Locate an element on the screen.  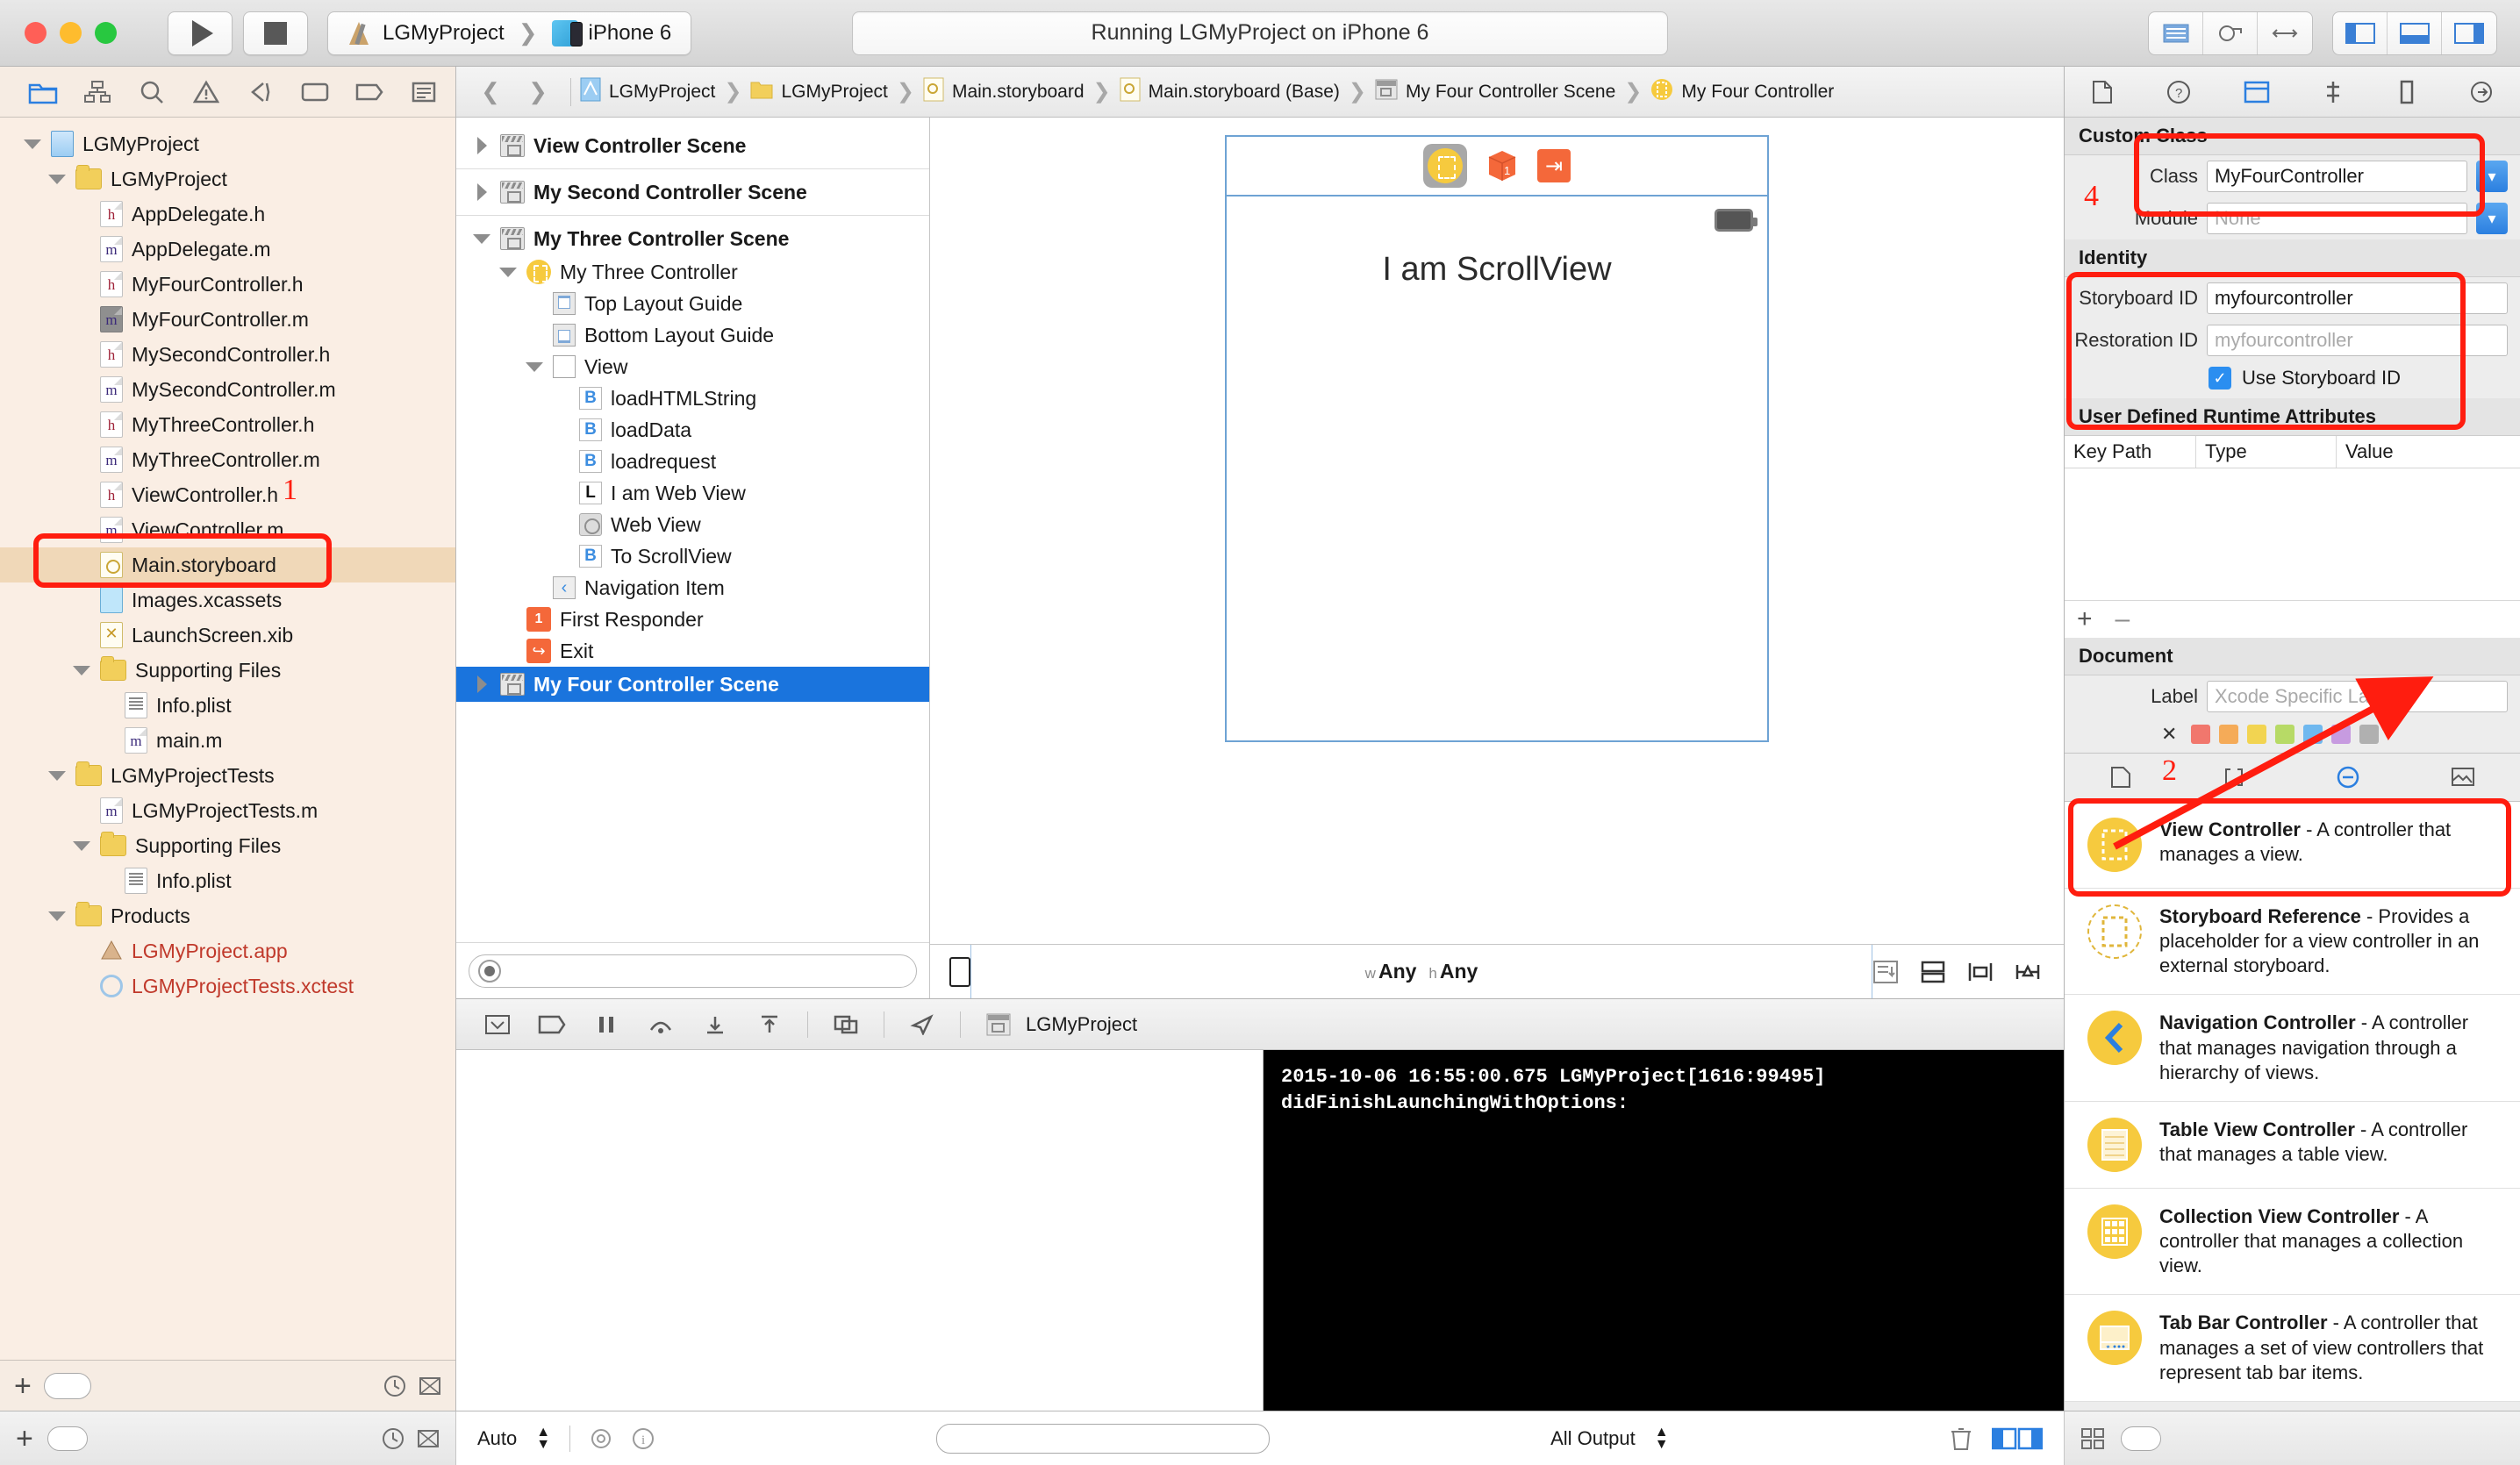
run-button is located at coordinates (200, 33).